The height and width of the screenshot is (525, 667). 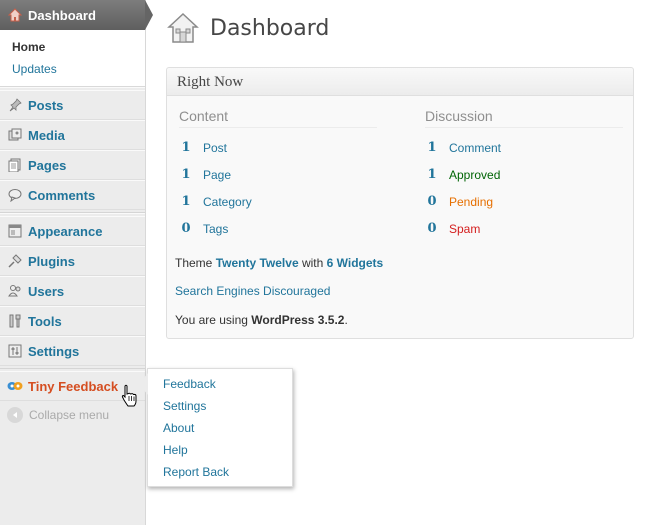 I want to click on label: Approved, so click(x=474, y=175).